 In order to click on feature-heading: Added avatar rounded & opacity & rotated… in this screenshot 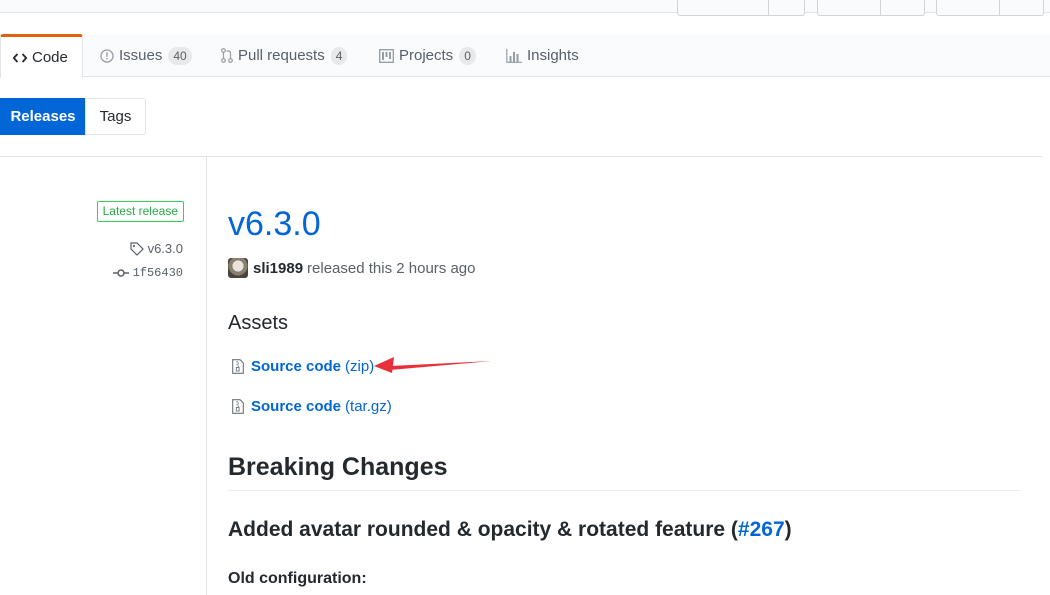, I will do `click(510, 530)`.